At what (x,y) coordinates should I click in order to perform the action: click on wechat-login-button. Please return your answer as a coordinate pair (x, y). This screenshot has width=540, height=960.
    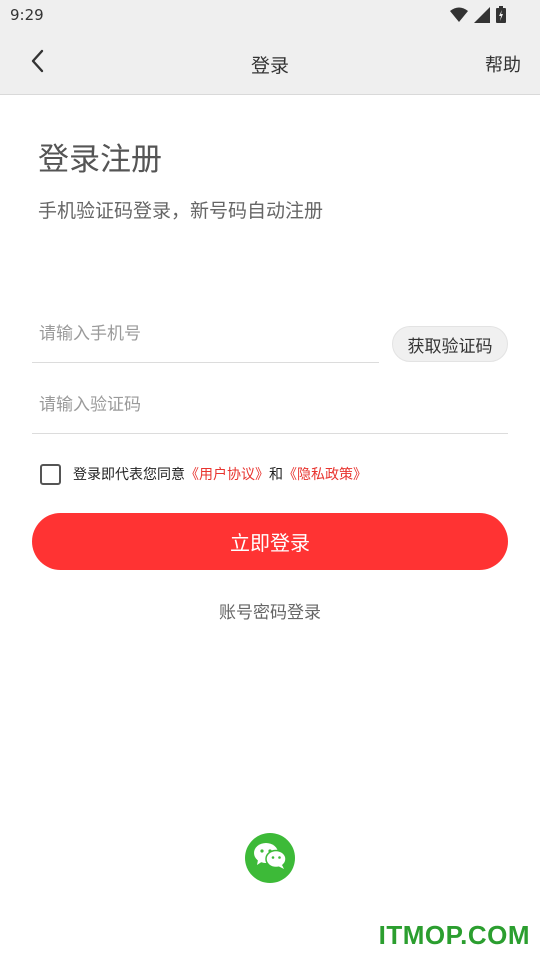
    Looking at the image, I should click on (270, 858).